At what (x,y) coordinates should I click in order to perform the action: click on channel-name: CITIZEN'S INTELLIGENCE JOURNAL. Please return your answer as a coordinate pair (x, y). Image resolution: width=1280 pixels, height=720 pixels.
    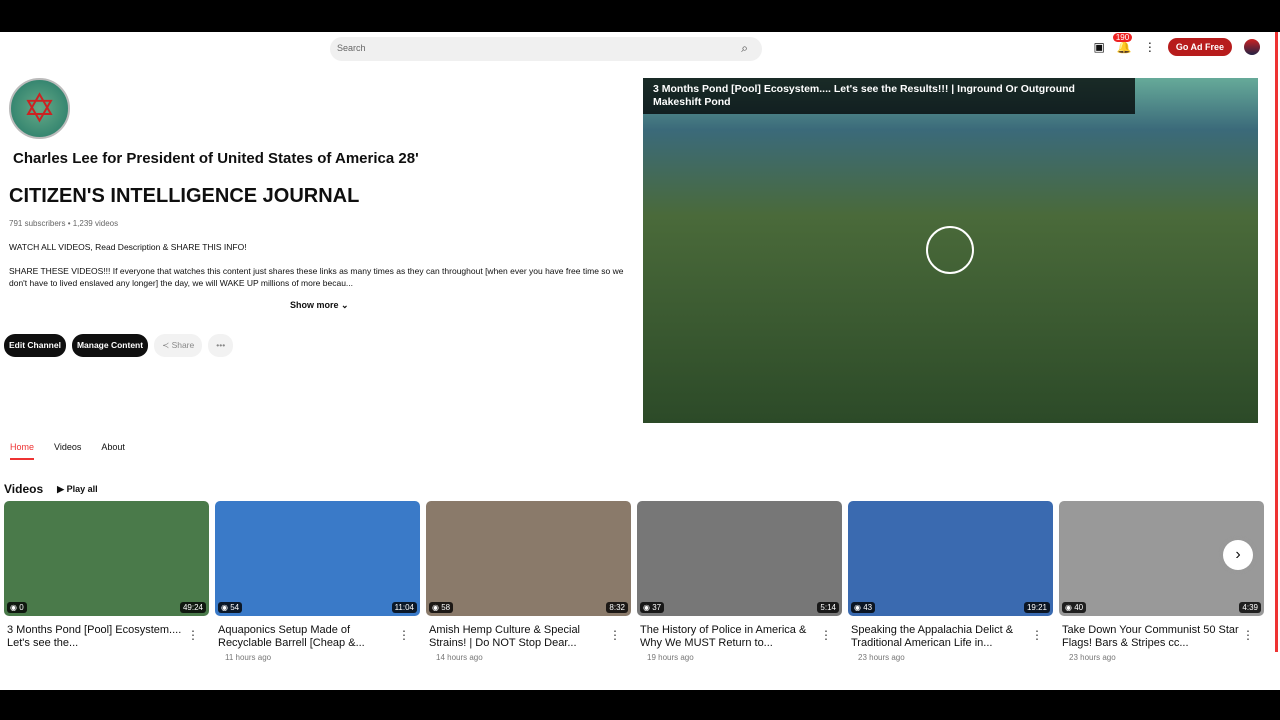
    Looking at the image, I should click on (184, 196).